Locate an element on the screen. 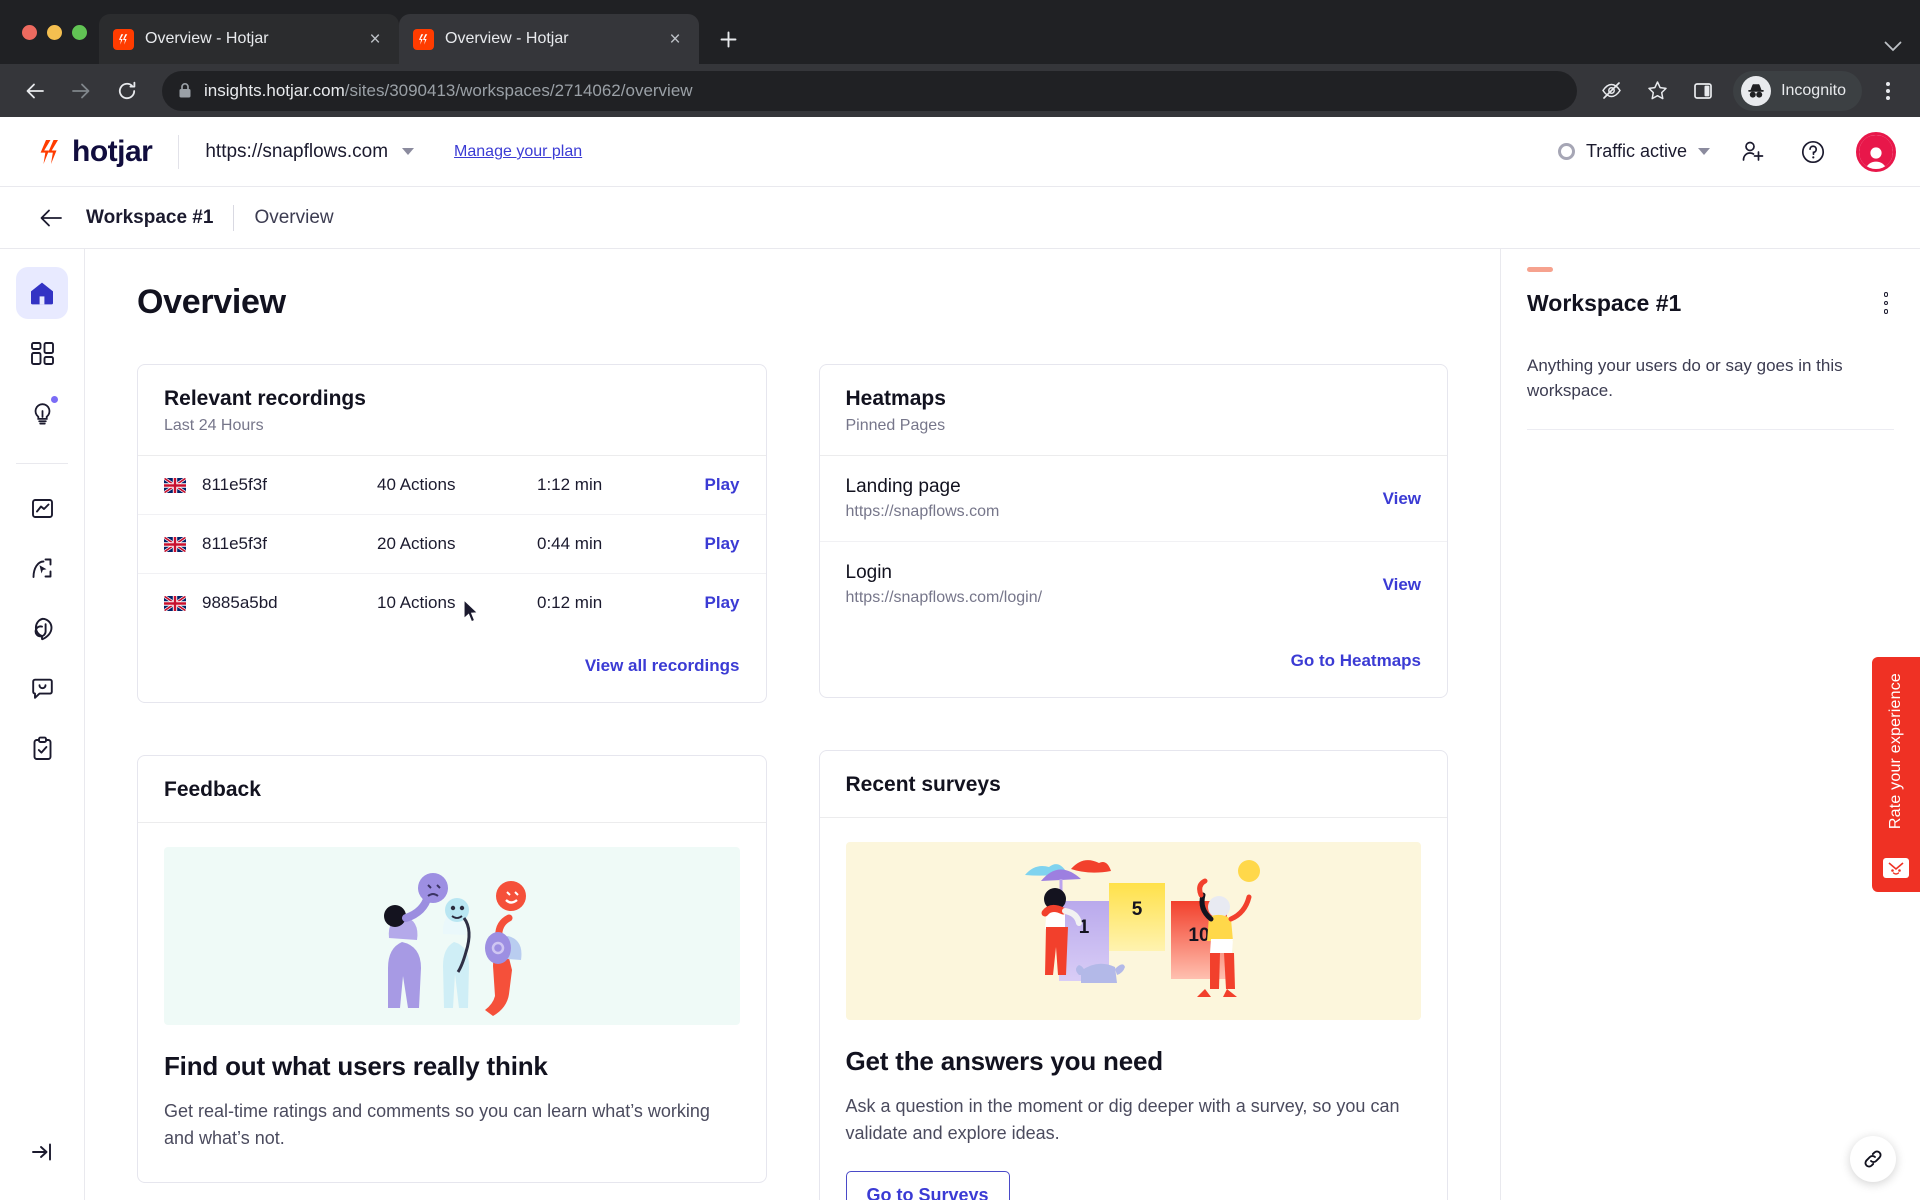 This screenshot has width=1920, height=1200. maximize-window-button is located at coordinates (79, 32).